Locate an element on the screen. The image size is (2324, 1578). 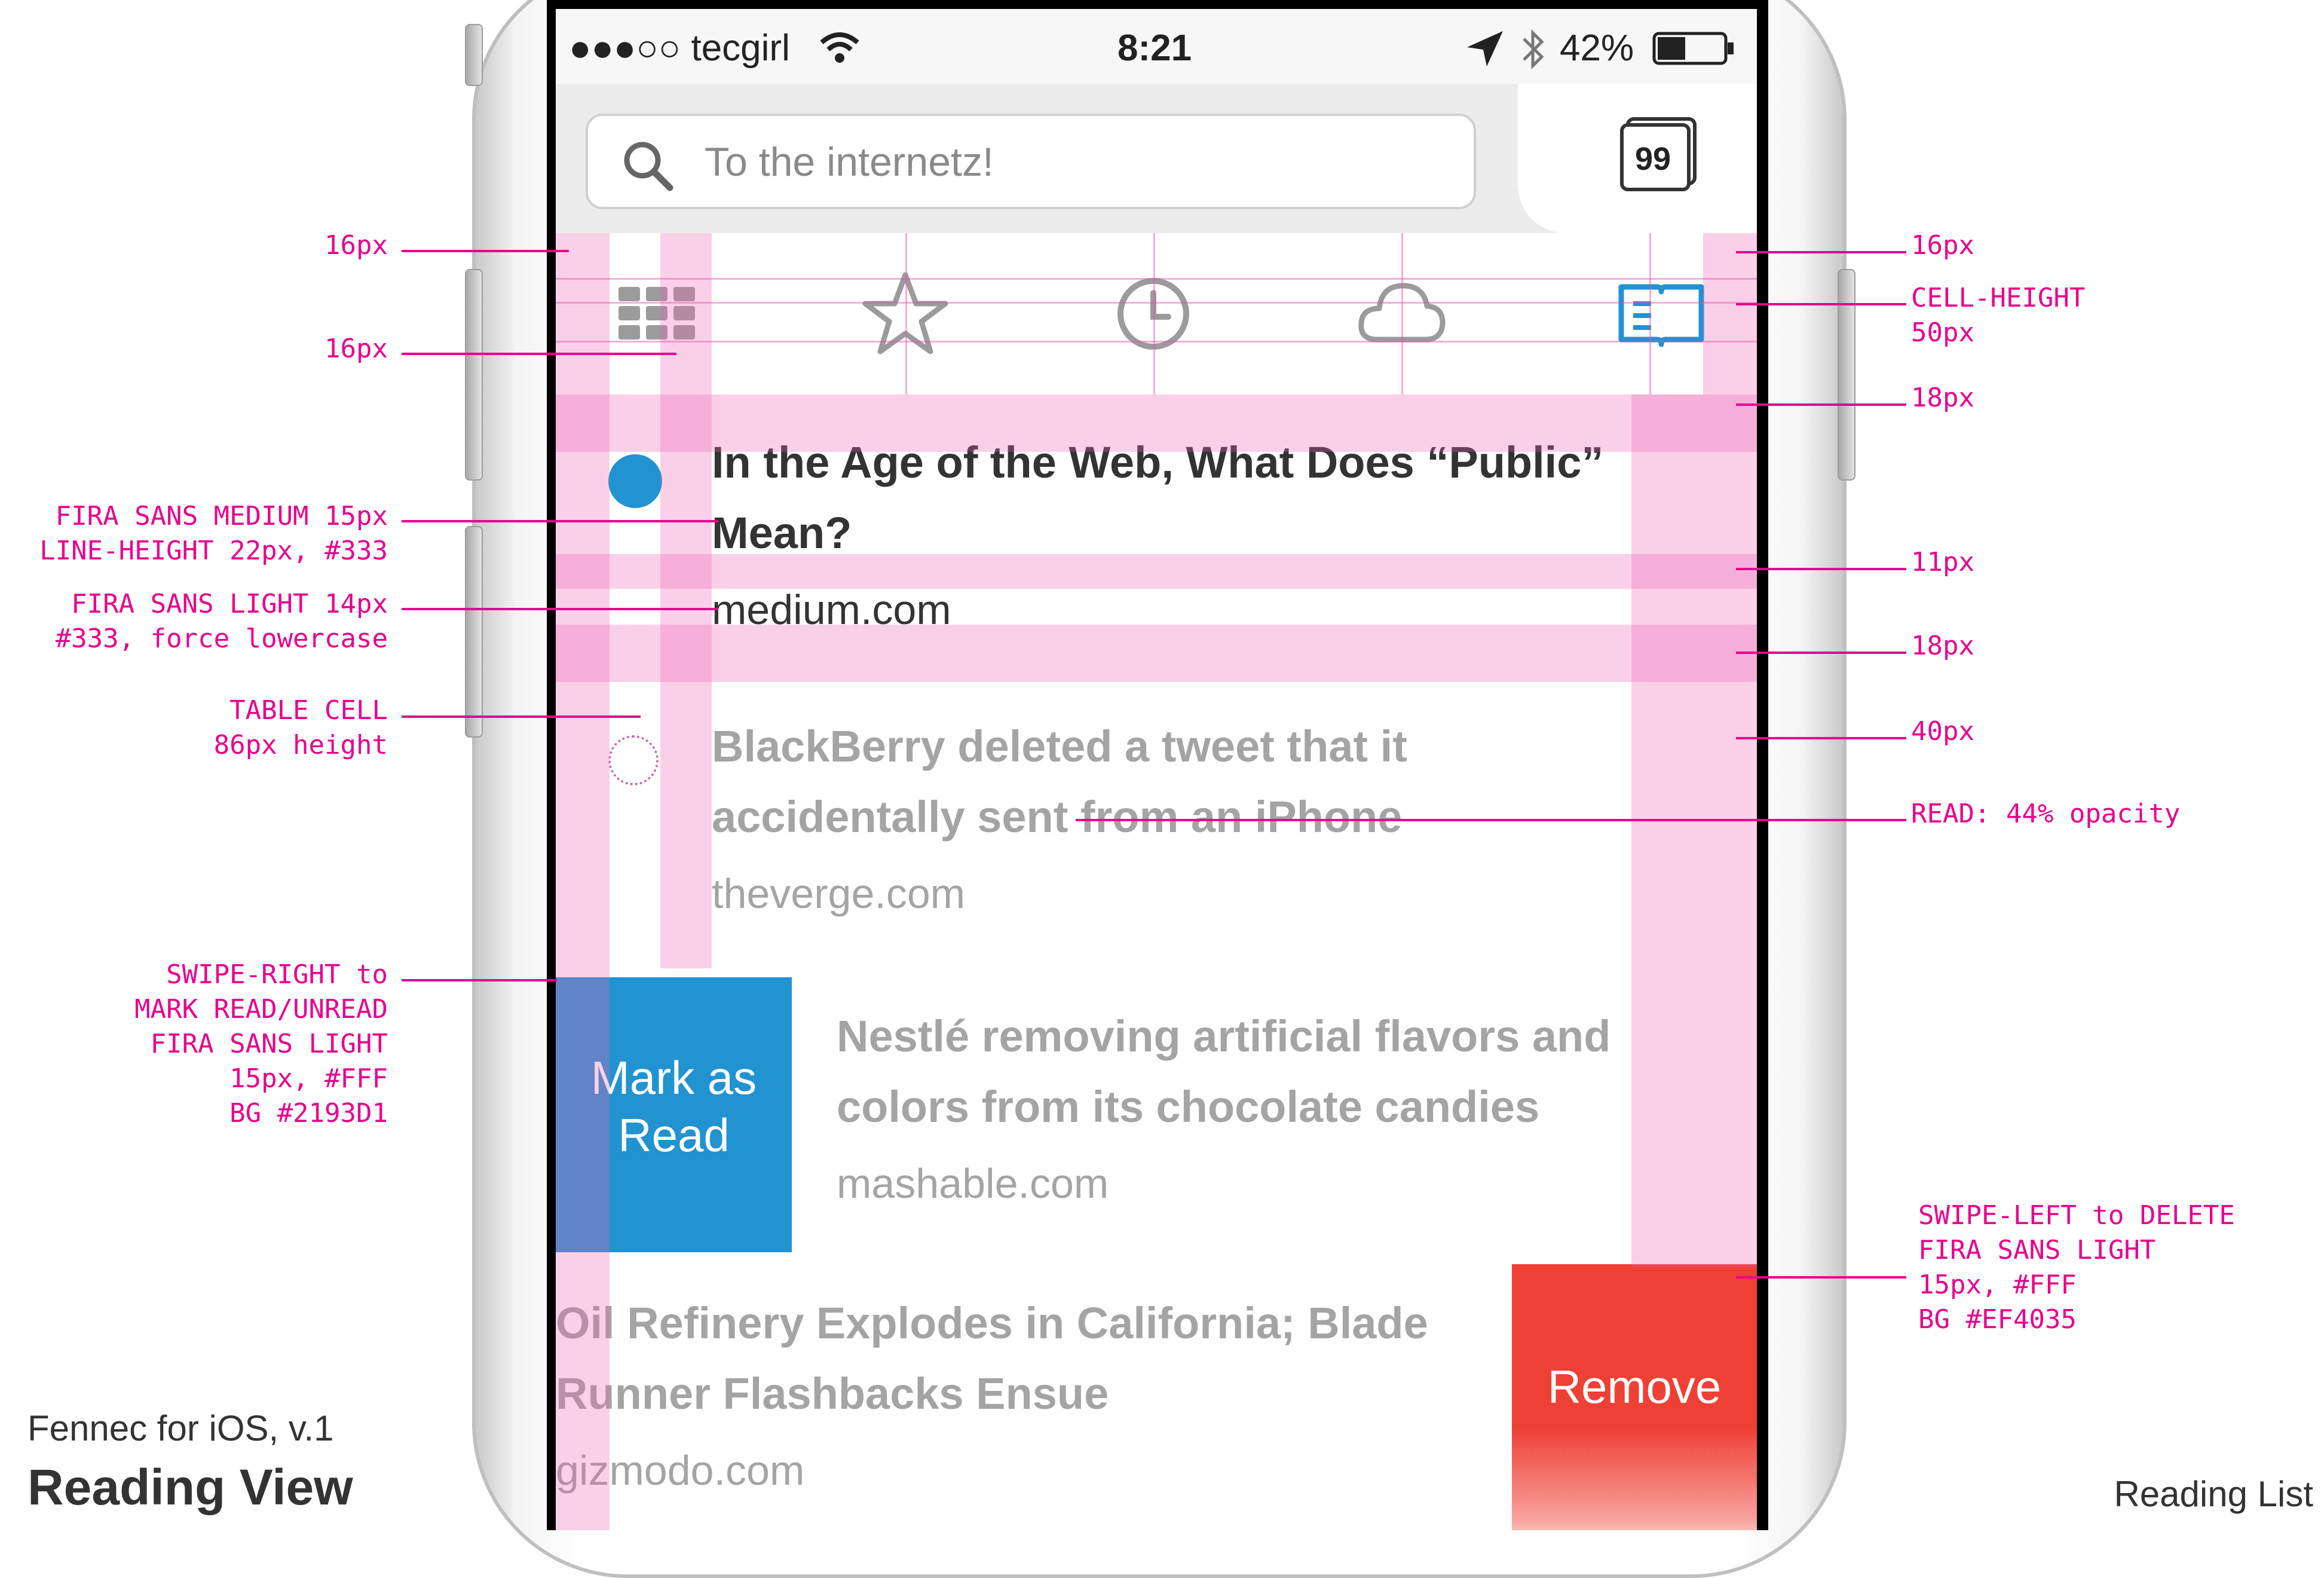
annotation-title-gap: 11px is located at coordinates (1943, 562).